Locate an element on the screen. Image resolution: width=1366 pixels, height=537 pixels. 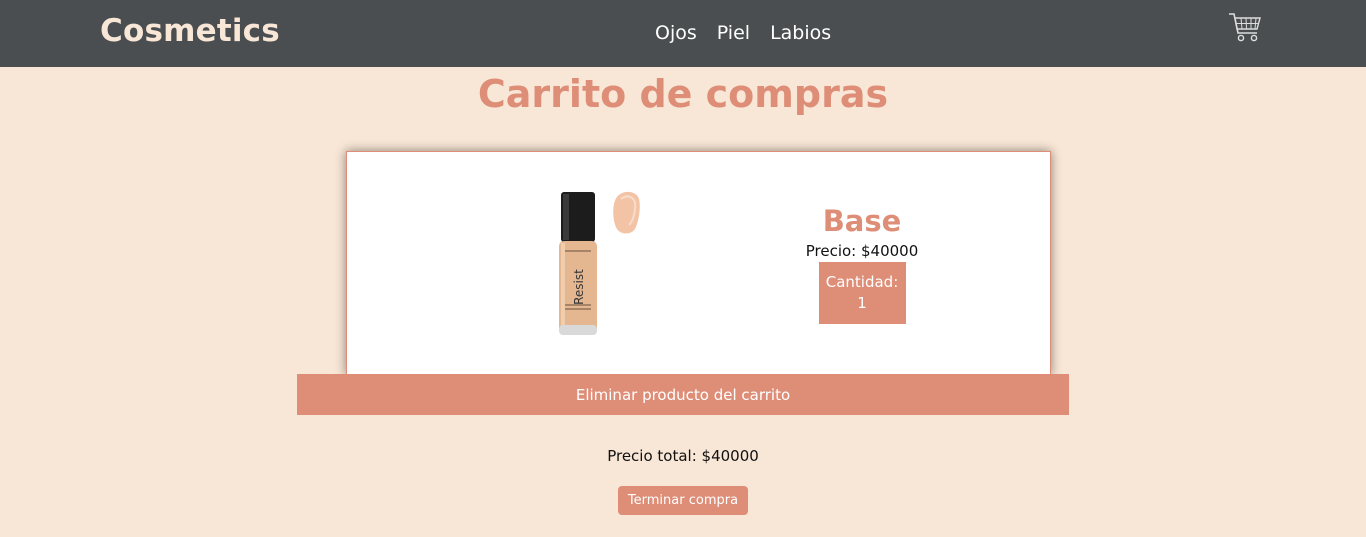
navbar: Cosmetics Ojos Piel Labios is located at coordinates (683, 33).